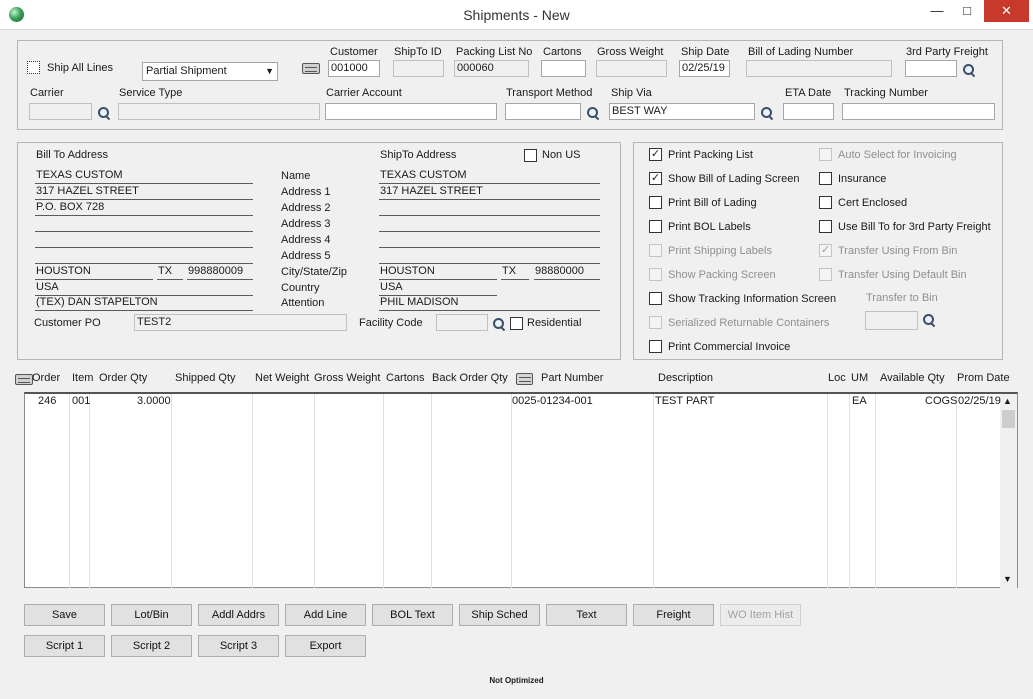 The height and width of the screenshot is (699, 1033). Describe the element at coordinates (462, 322) in the screenshot. I see `facility-code-field` at that location.